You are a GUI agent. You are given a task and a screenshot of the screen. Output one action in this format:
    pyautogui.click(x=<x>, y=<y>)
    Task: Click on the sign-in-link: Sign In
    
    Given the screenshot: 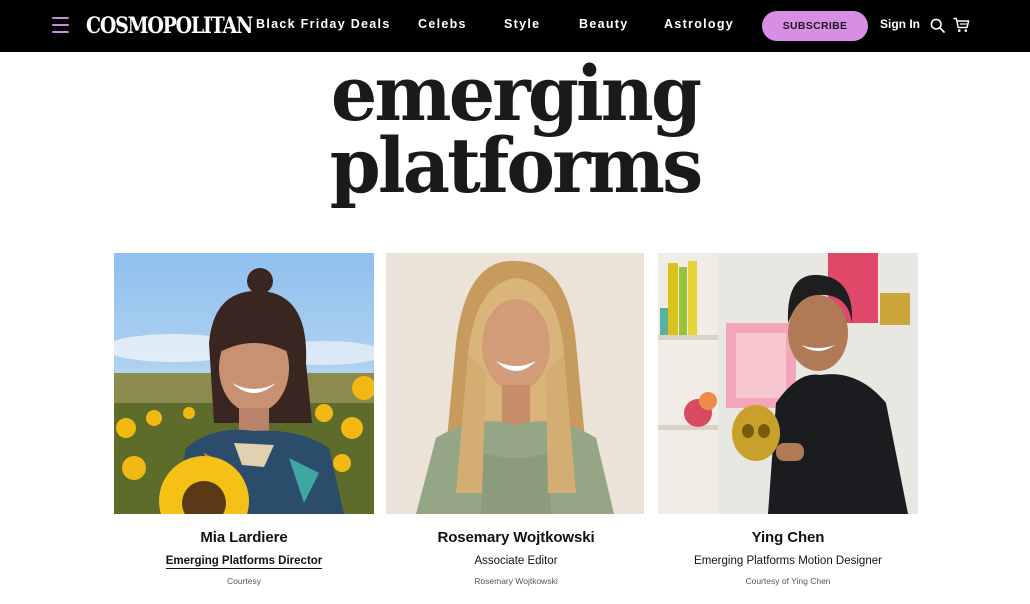 What is the action you would take?
    pyautogui.click(x=900, y=24)
    